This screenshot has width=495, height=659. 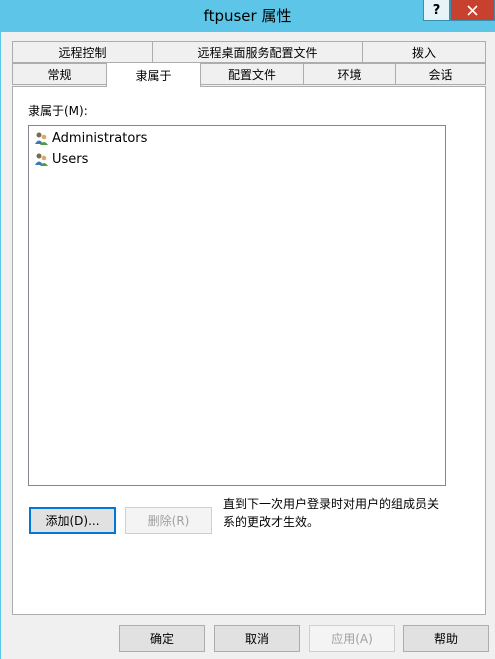 I want to click on remove-button: 删除(R), so click(x=168, y=520).